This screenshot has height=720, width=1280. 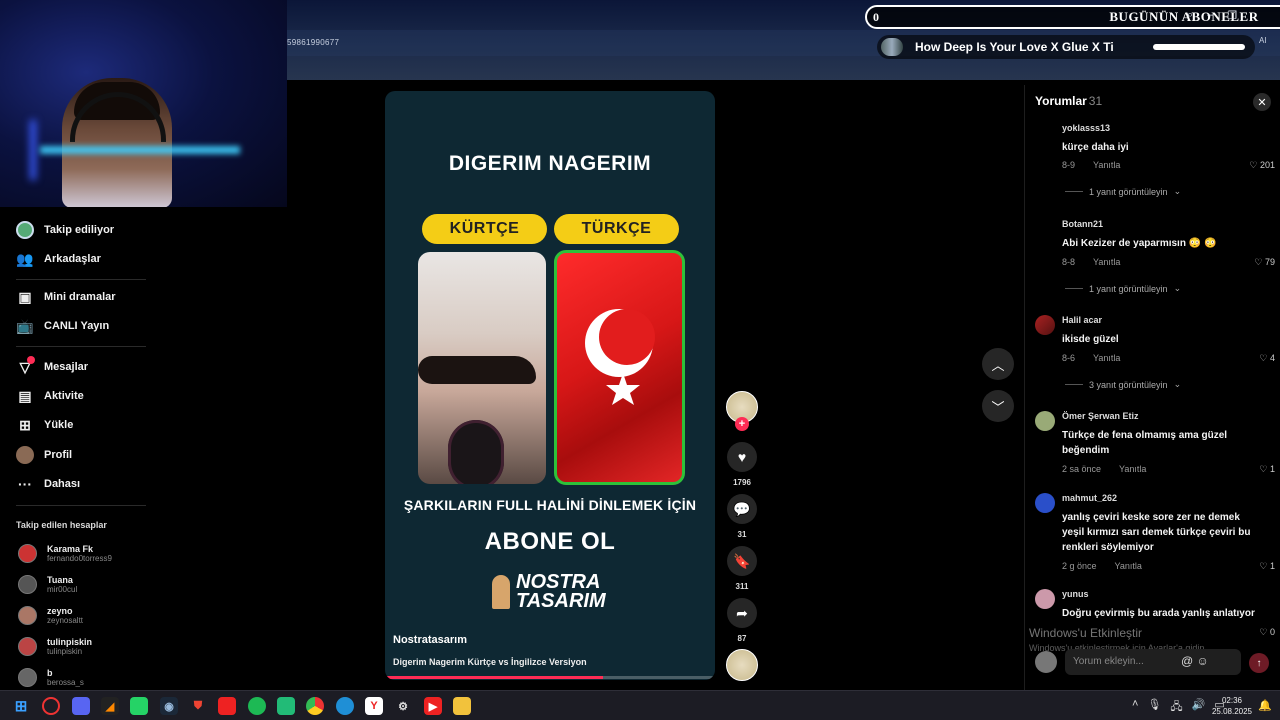 I want to click on like-count: 1796, so click(x=742, y=482).